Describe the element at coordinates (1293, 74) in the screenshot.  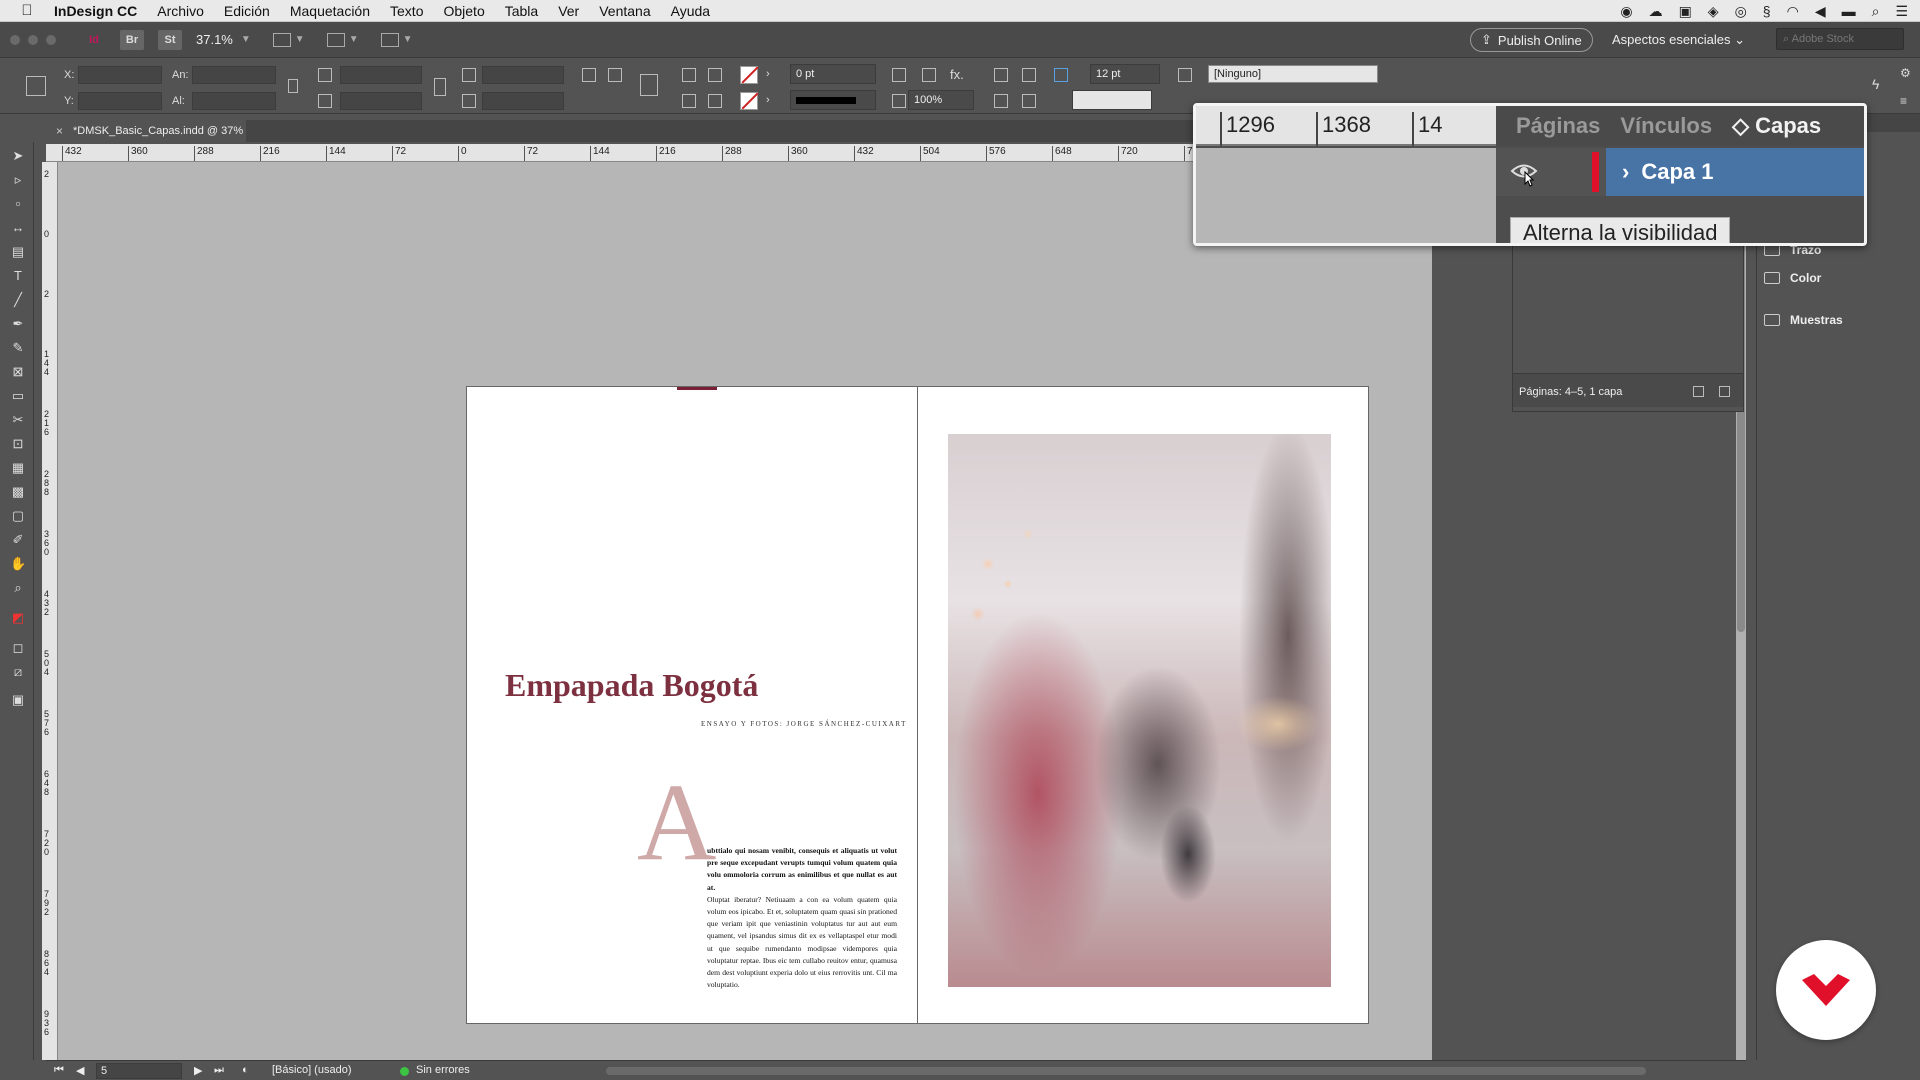
I see `object-style-select: [Ninguno]` at that location.